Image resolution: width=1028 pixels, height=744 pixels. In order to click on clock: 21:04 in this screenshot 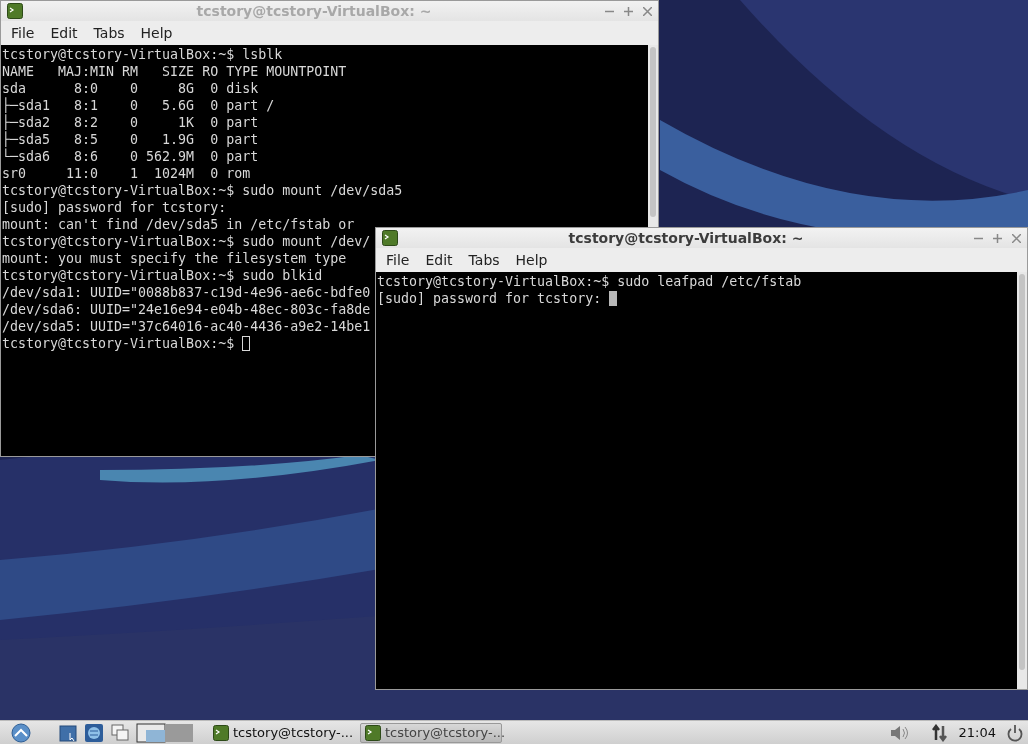, I will do `click(977, 732)`.